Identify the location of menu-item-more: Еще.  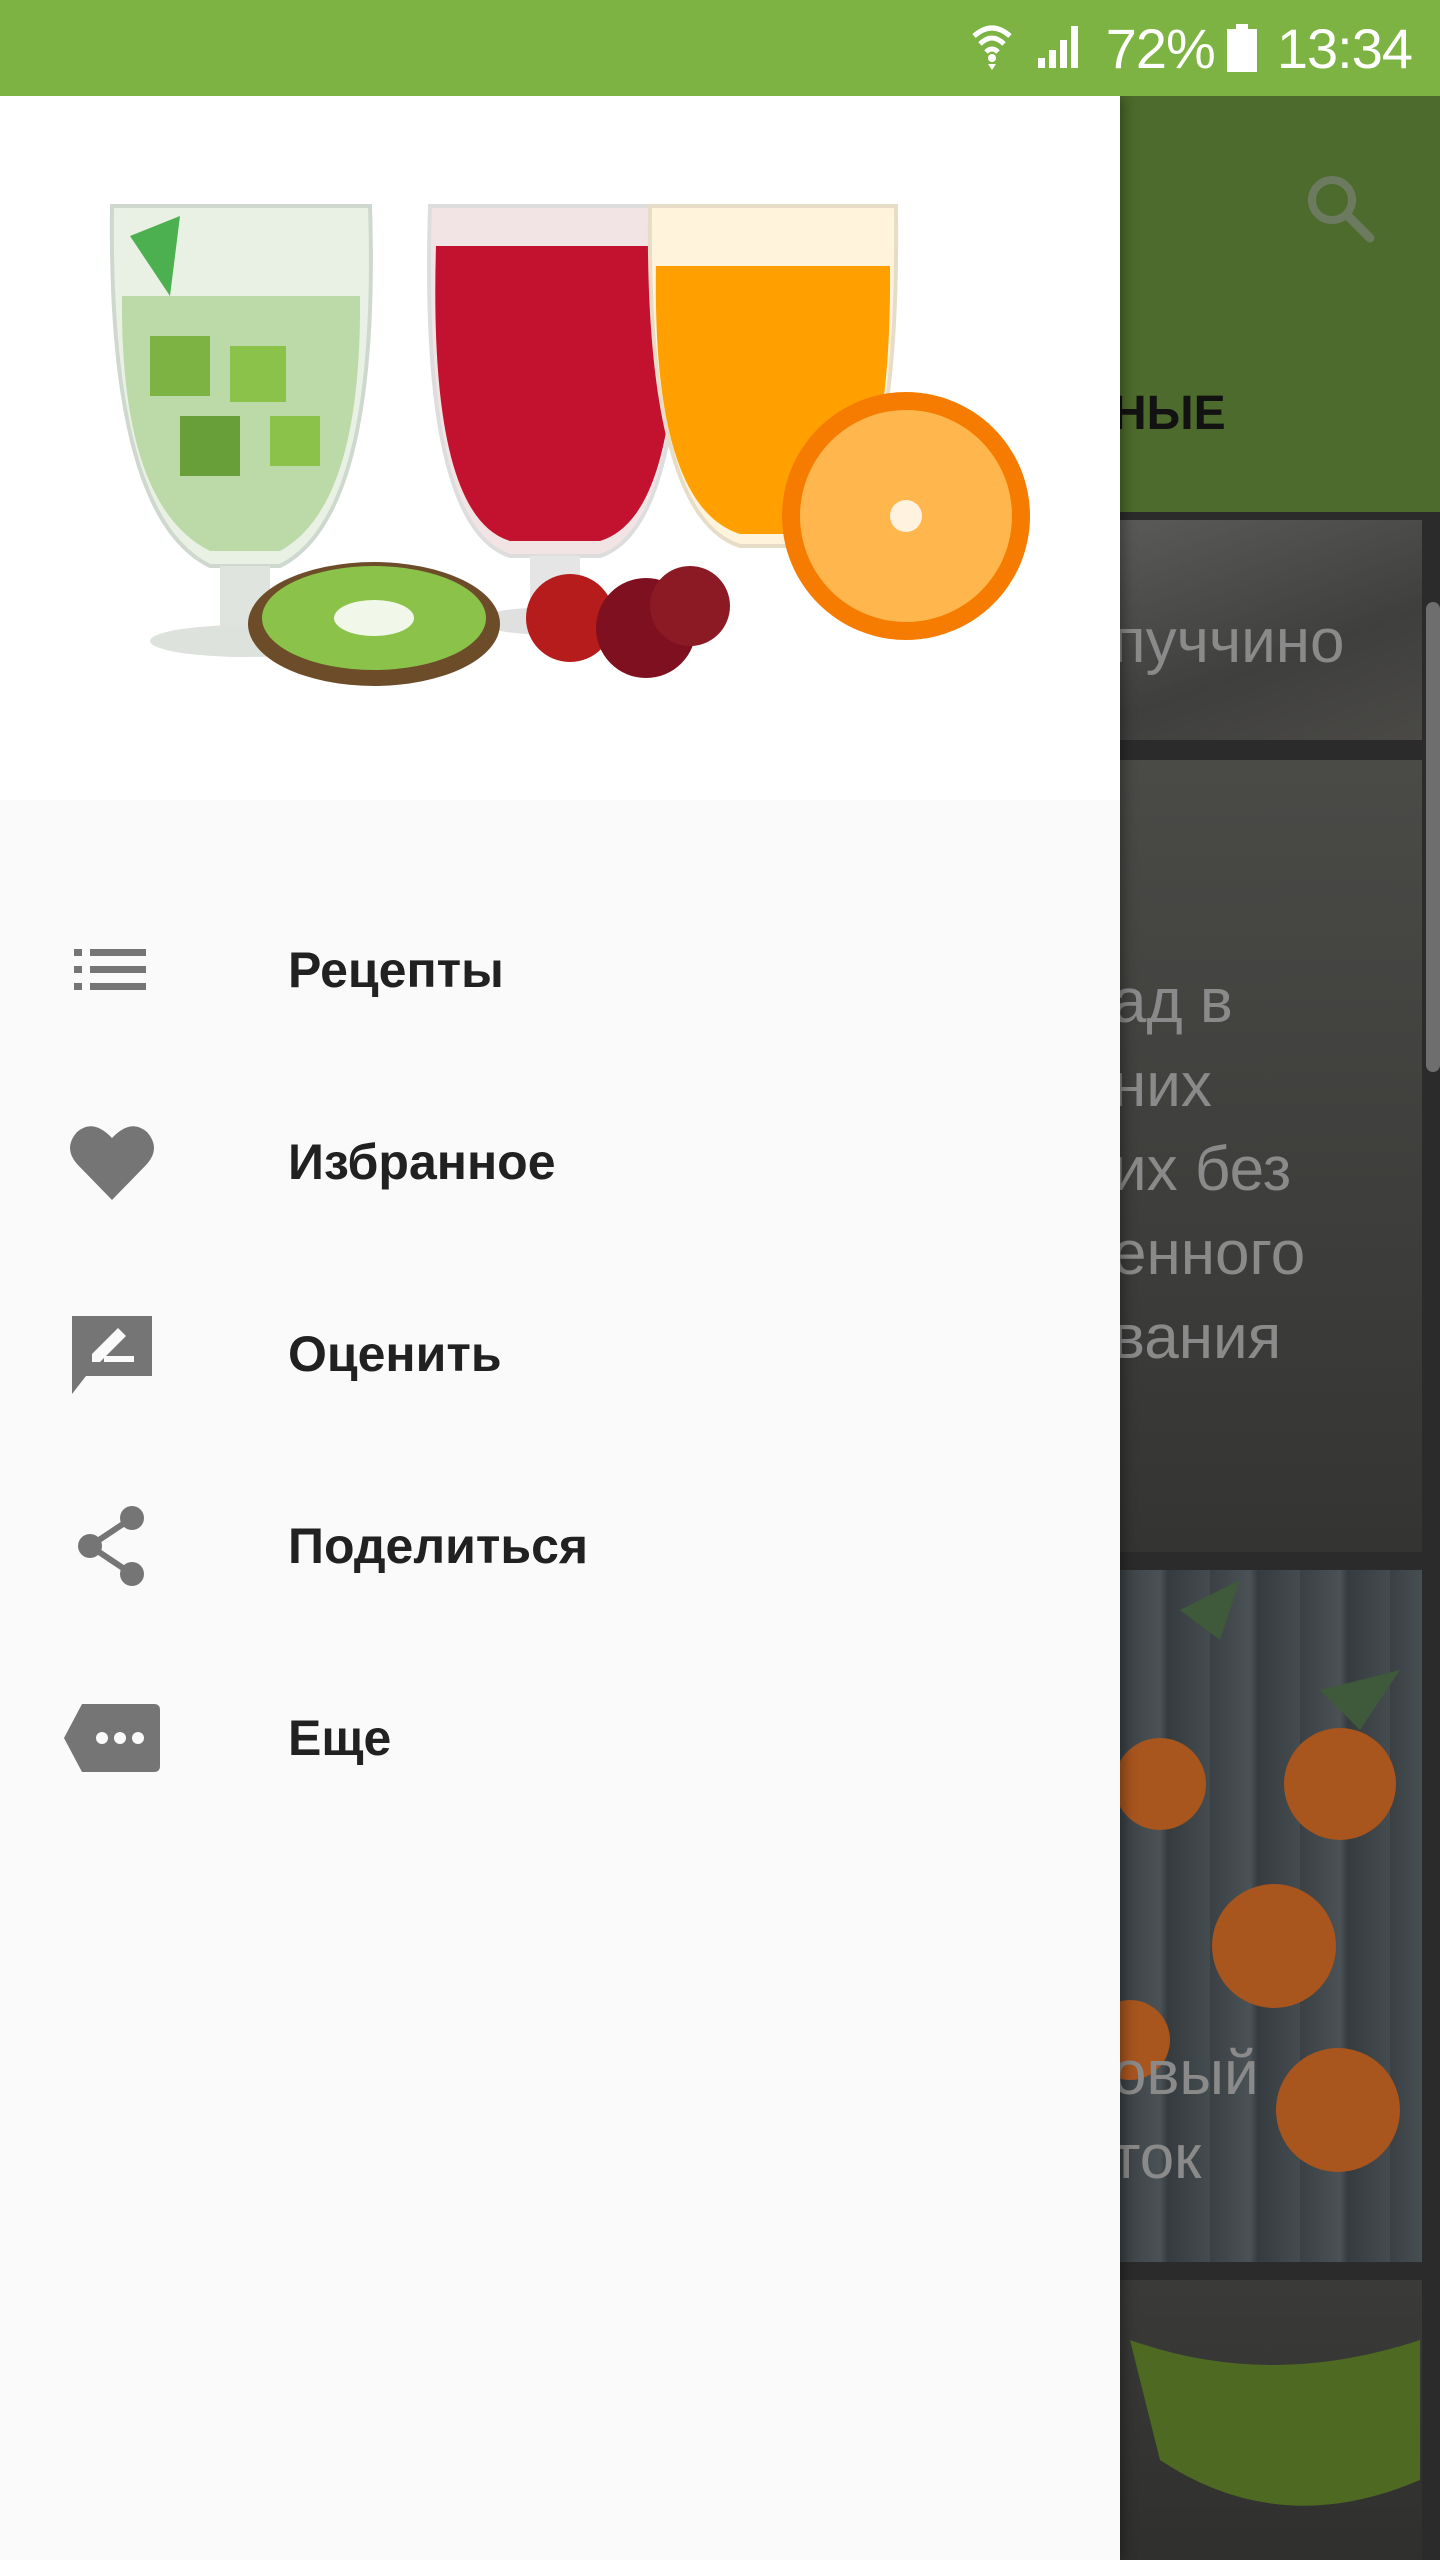
(560, 1738).